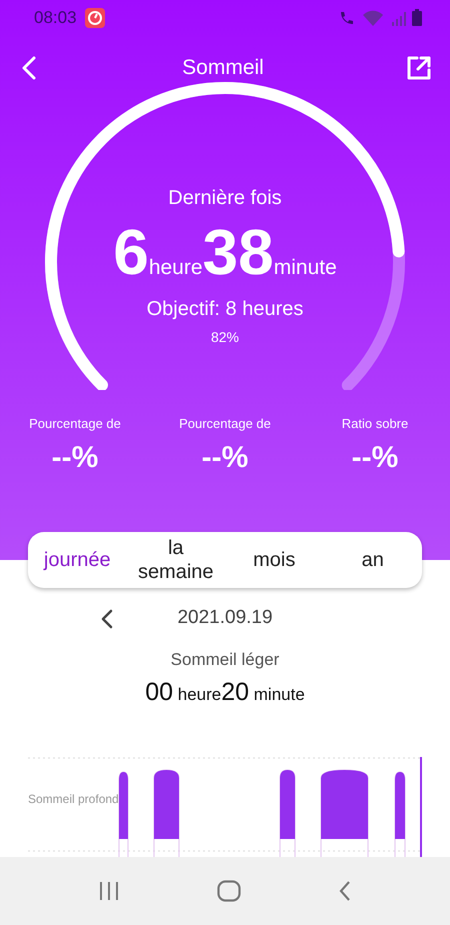  Describe the element at coordinates (225, 198) in the screenshot. I see `last-time-label: Dernière fois` at that location.